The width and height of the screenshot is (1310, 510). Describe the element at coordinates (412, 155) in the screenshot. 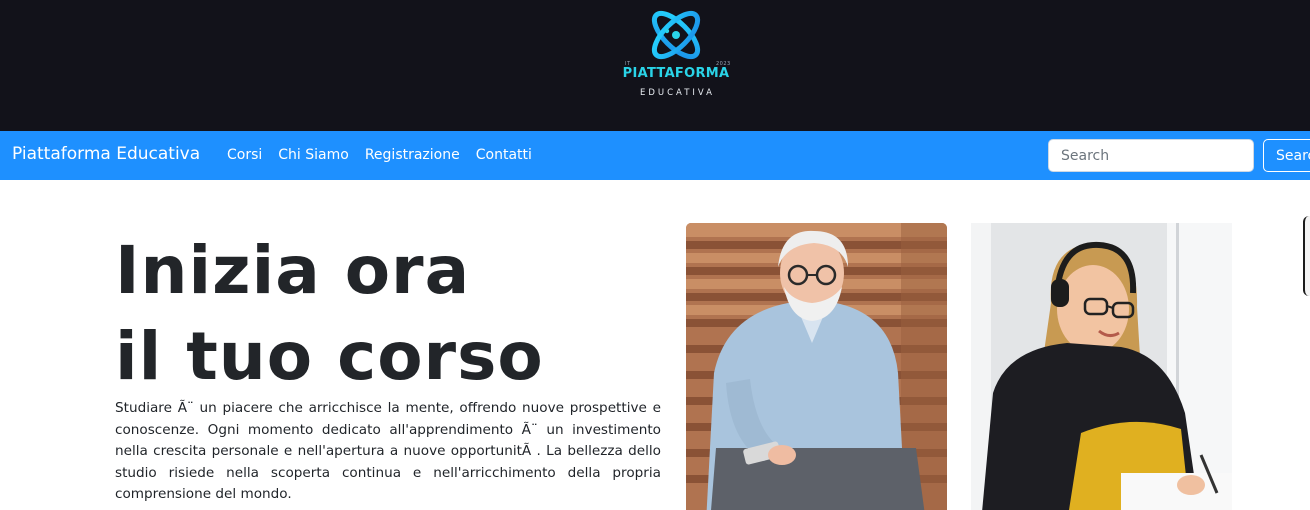

I see `nav-link-registrazione: Registrazione` at that location.